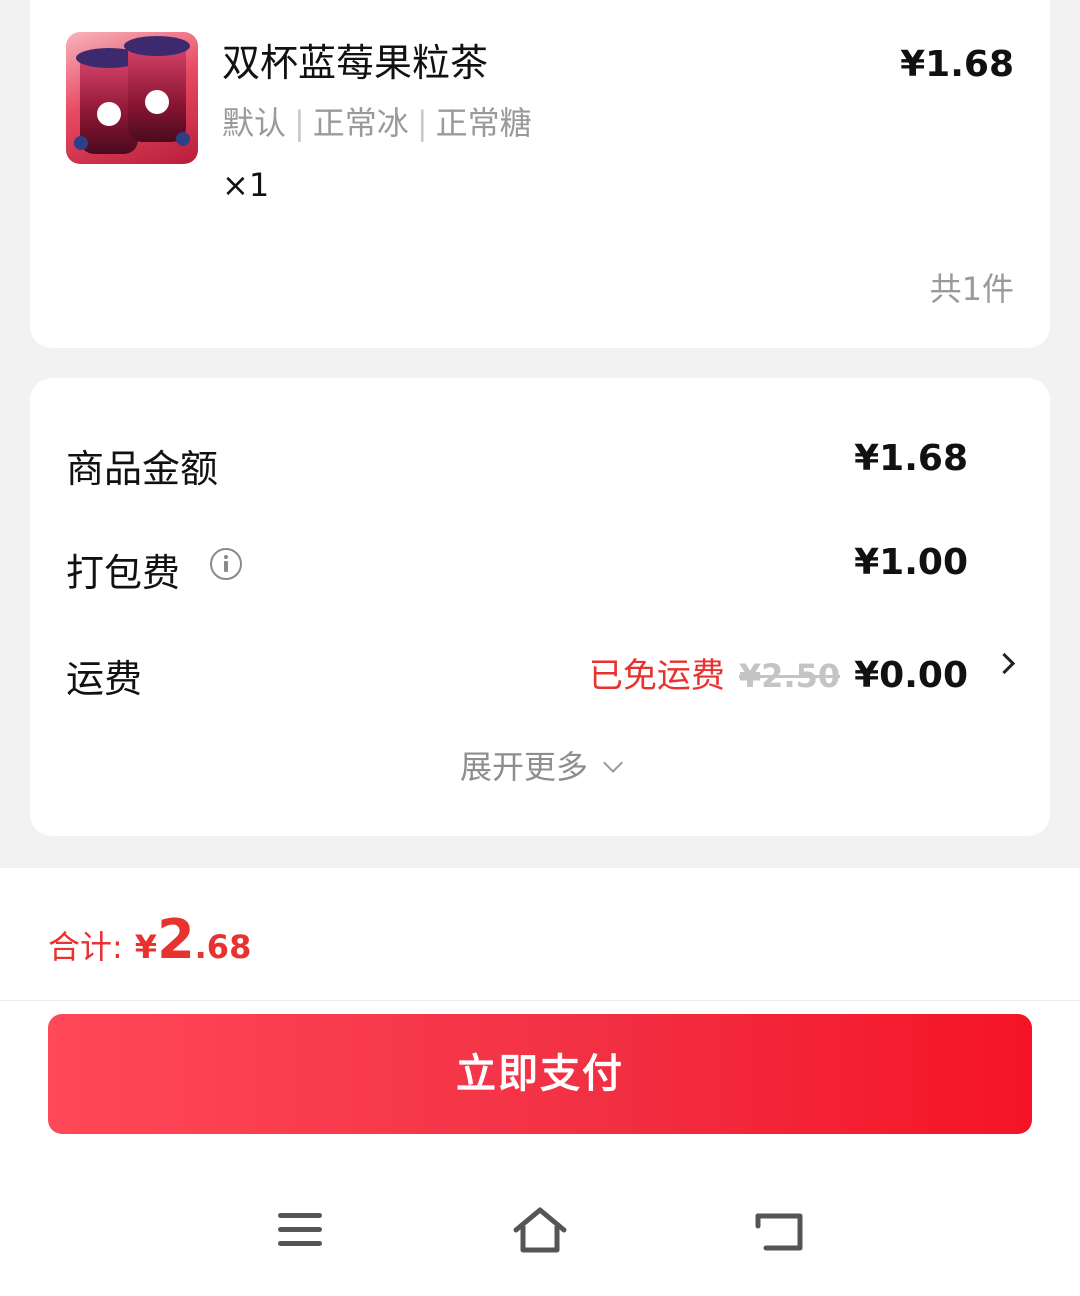 This screenshot has width=1080, height=1296. I want to click on total-label: 合计:, so click(85, 947).